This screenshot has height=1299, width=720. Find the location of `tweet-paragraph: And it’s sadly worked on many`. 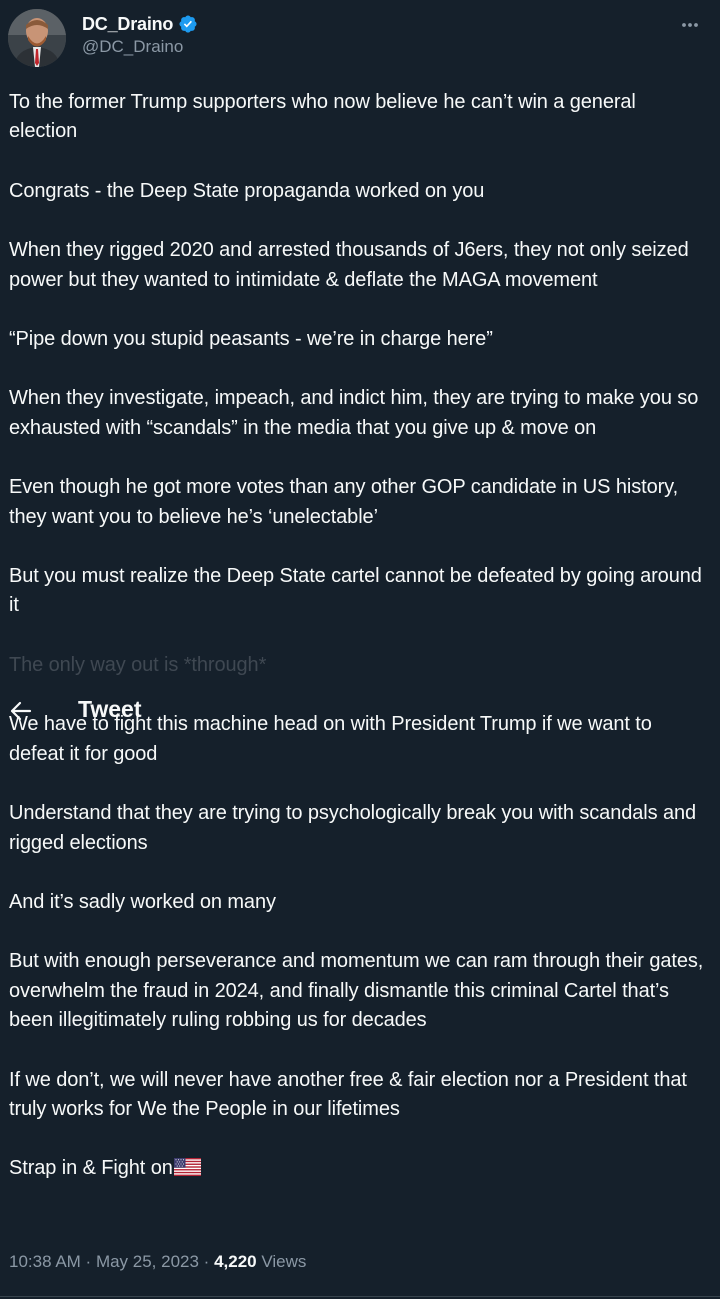

tweet-paragraph: And it’s sadly worked on many is located at coordinates (142, 901).